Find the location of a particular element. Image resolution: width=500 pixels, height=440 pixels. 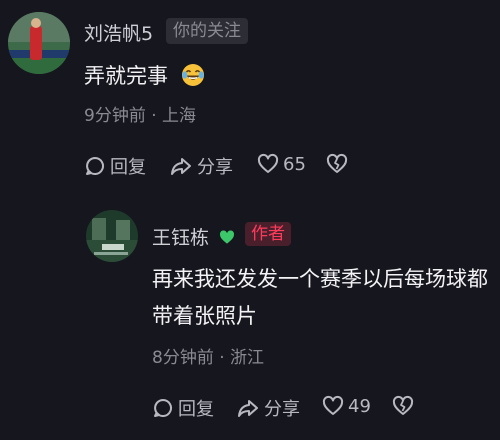

reply-text-line-1: 再来我还发发一个赛季以后每场球都 is located at coordinates (320, 279).